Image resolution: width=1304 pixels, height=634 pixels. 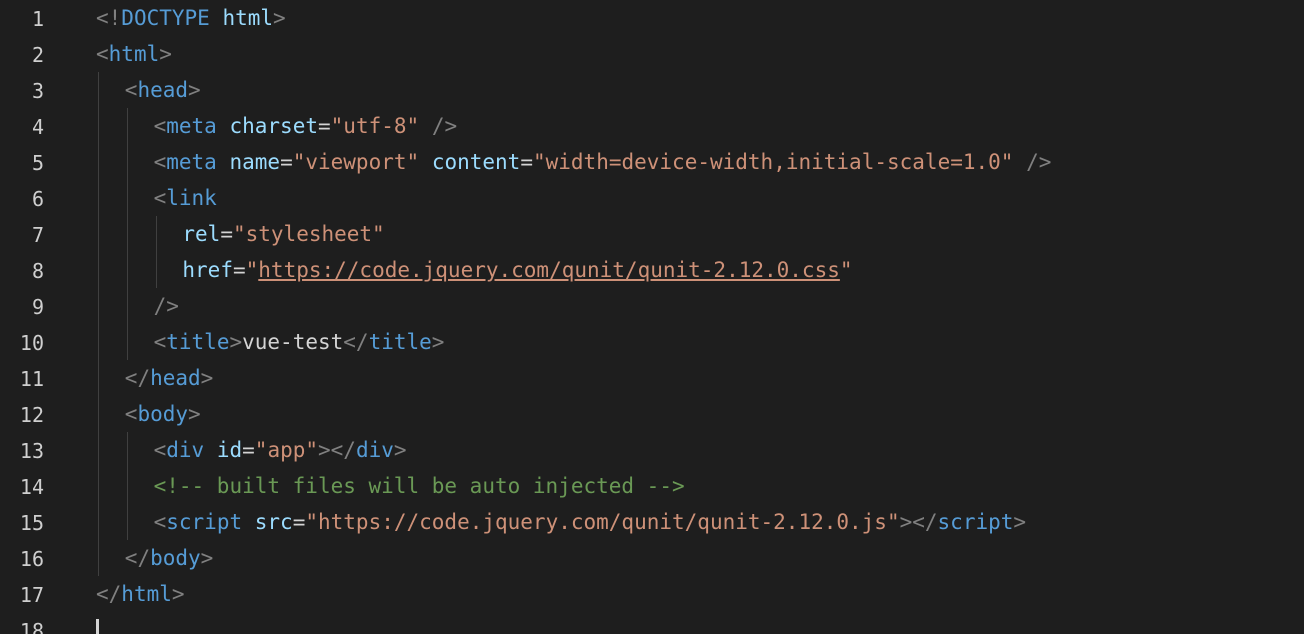 I want to click on code-line: 17 </html>, so click(x=652, y=594).